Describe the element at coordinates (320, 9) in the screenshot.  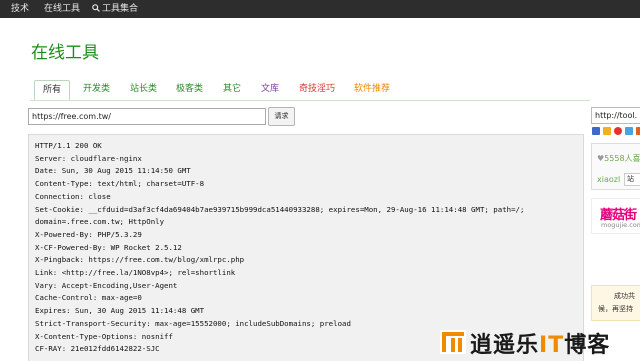
I see `top-nav-bar: 技术 在线工具 工具集合` at that location.